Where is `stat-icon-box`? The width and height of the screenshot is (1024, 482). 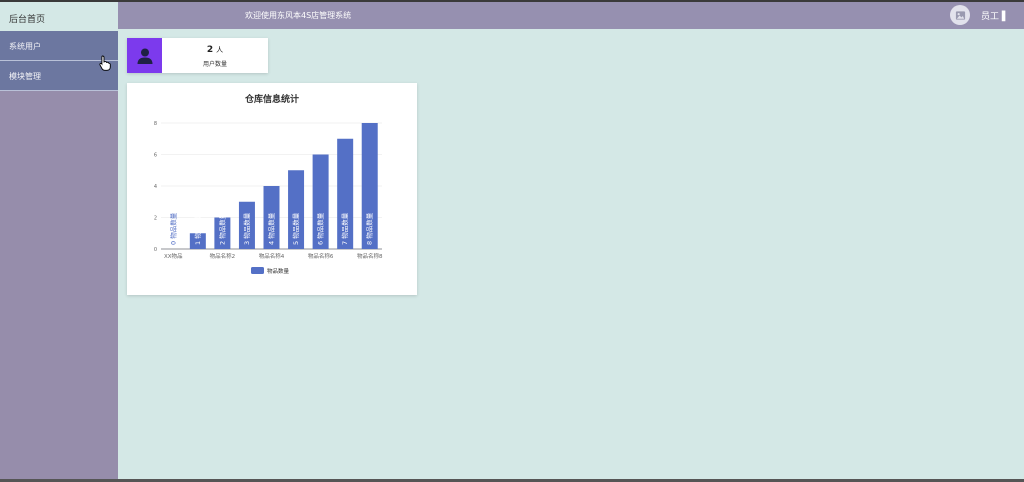
stat-icon-box is located at coordinates (144, 55).